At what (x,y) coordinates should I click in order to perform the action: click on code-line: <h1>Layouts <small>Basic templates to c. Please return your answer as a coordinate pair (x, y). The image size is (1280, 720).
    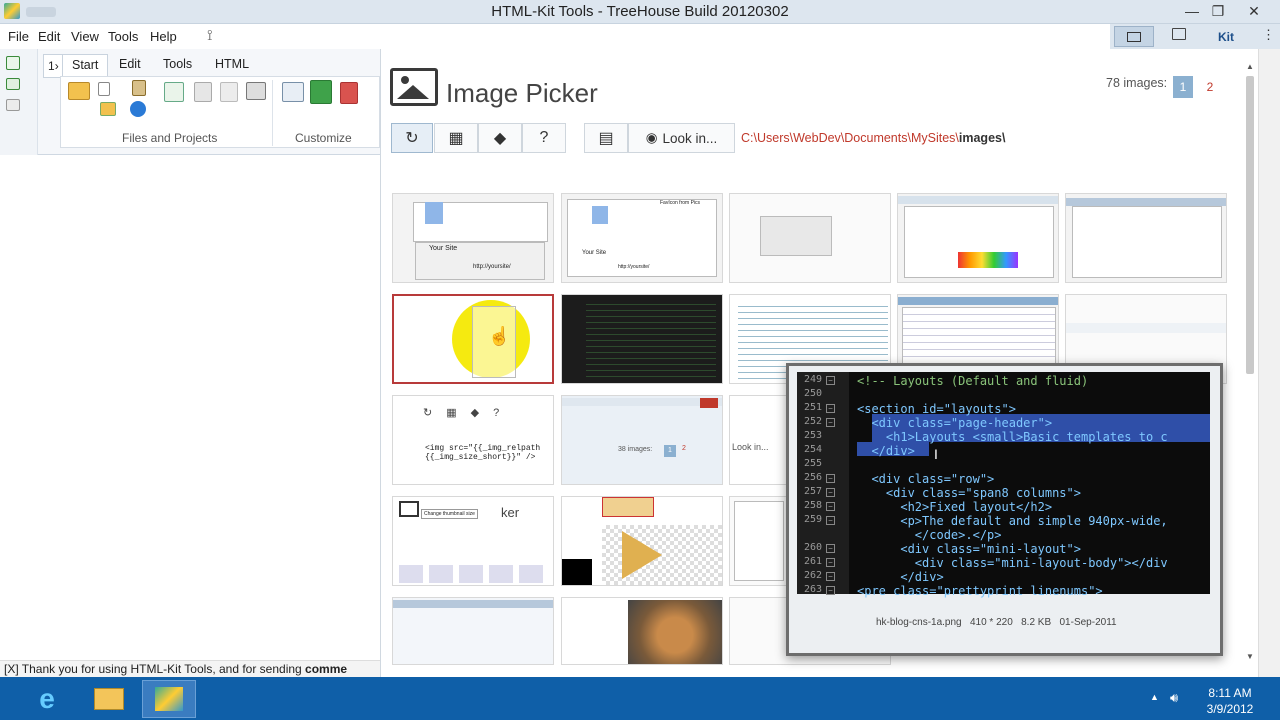
    Looking at the image, I should click on (1012, 437).